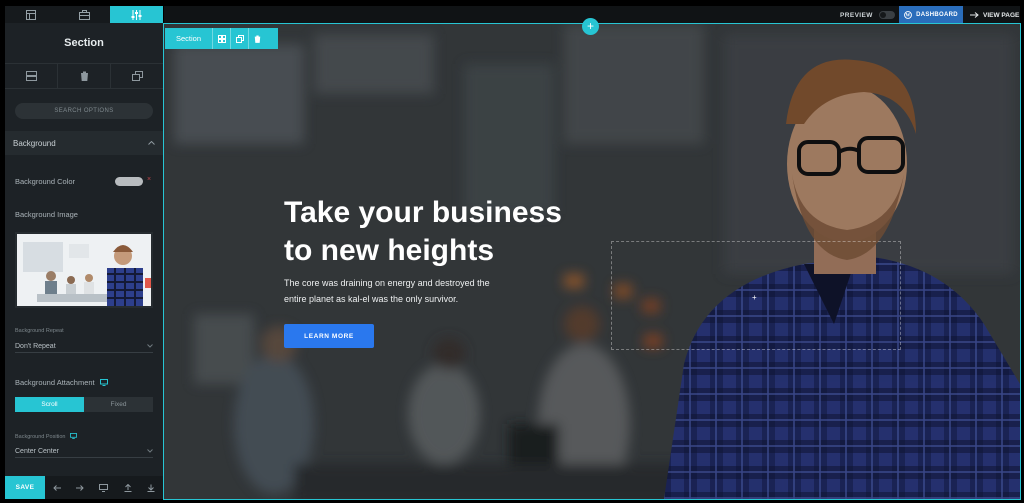 This screenshot has height=503, width=1024. I want to click on office-photo-thumbnail, so click(84, 270).